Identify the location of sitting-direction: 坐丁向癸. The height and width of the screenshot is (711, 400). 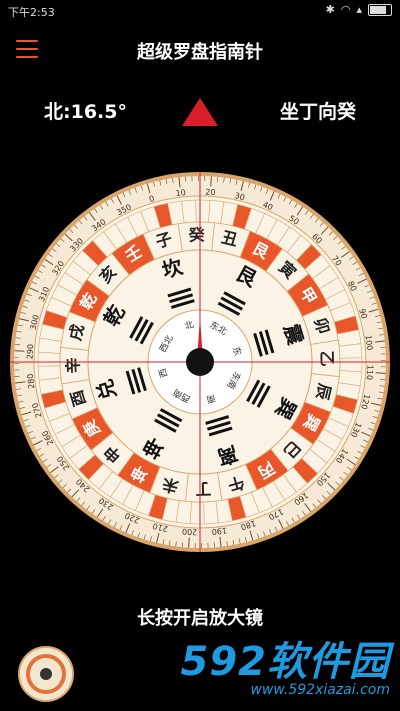
(317, 112).